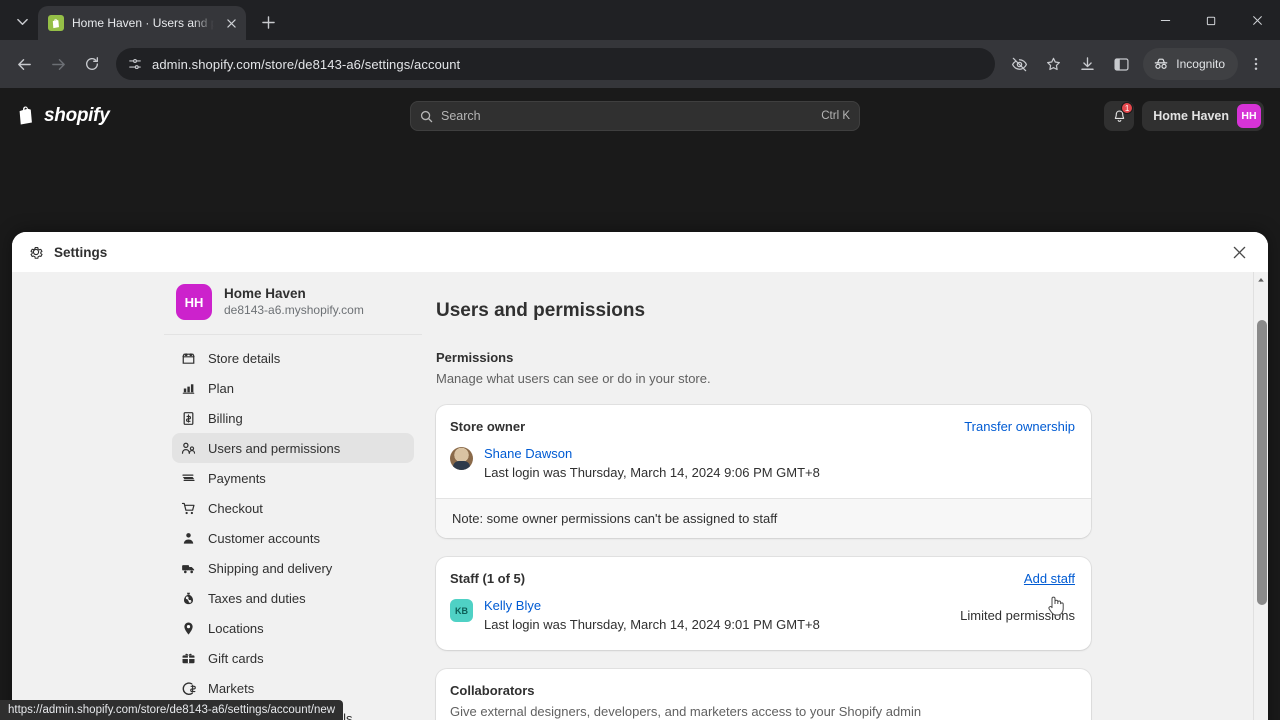 The width and height of the screenshot is (1280, 720). Describe the element at coordinates (1249, 116) in the screenshot. I see `store-avatar: HH` at that location.